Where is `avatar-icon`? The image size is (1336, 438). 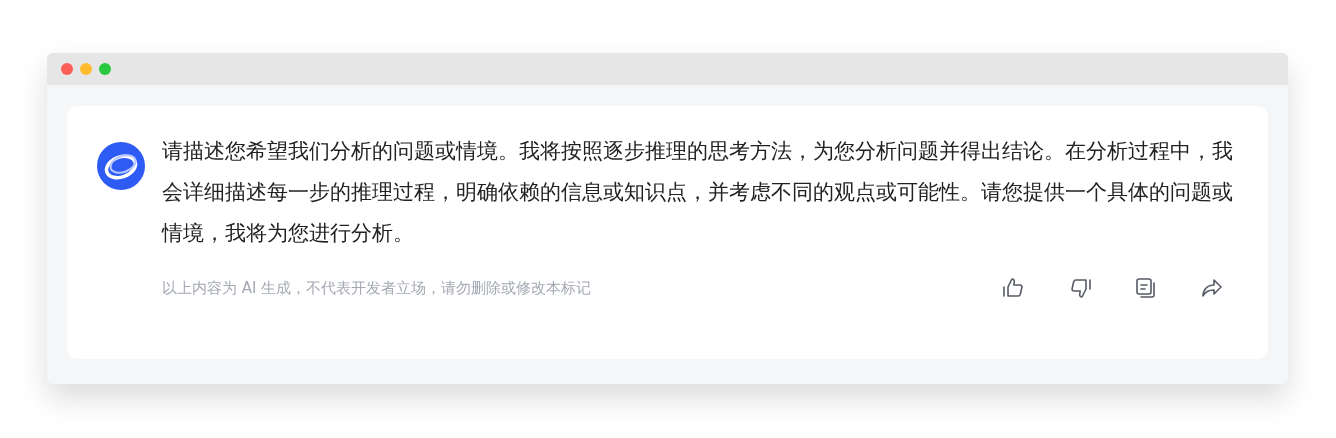 avatar-icon is located at coordinates (121, 166).